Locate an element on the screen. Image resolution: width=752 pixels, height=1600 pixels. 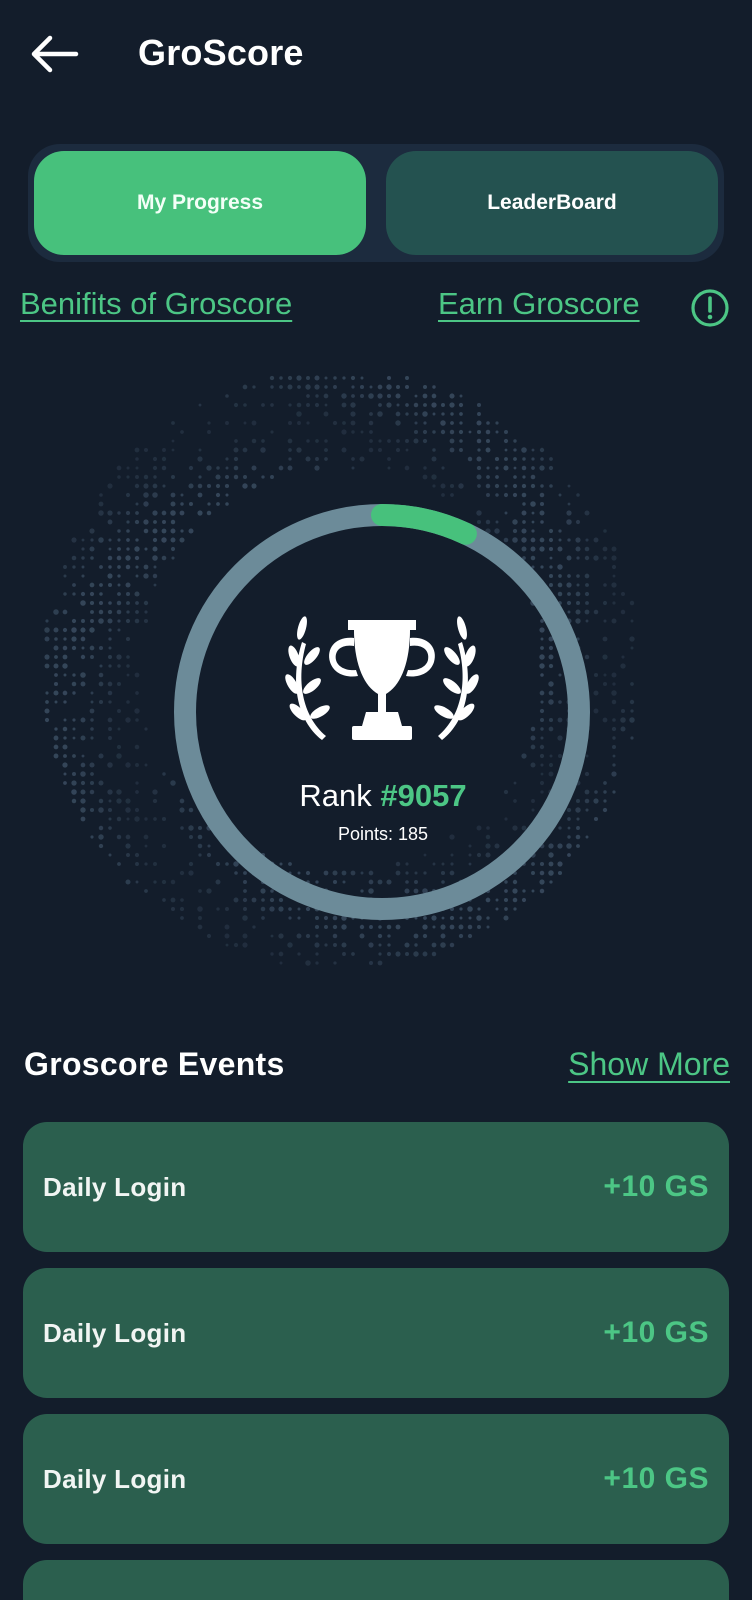
tab-leaderboard: LeaderBoard is located at coordinates (552, 203).